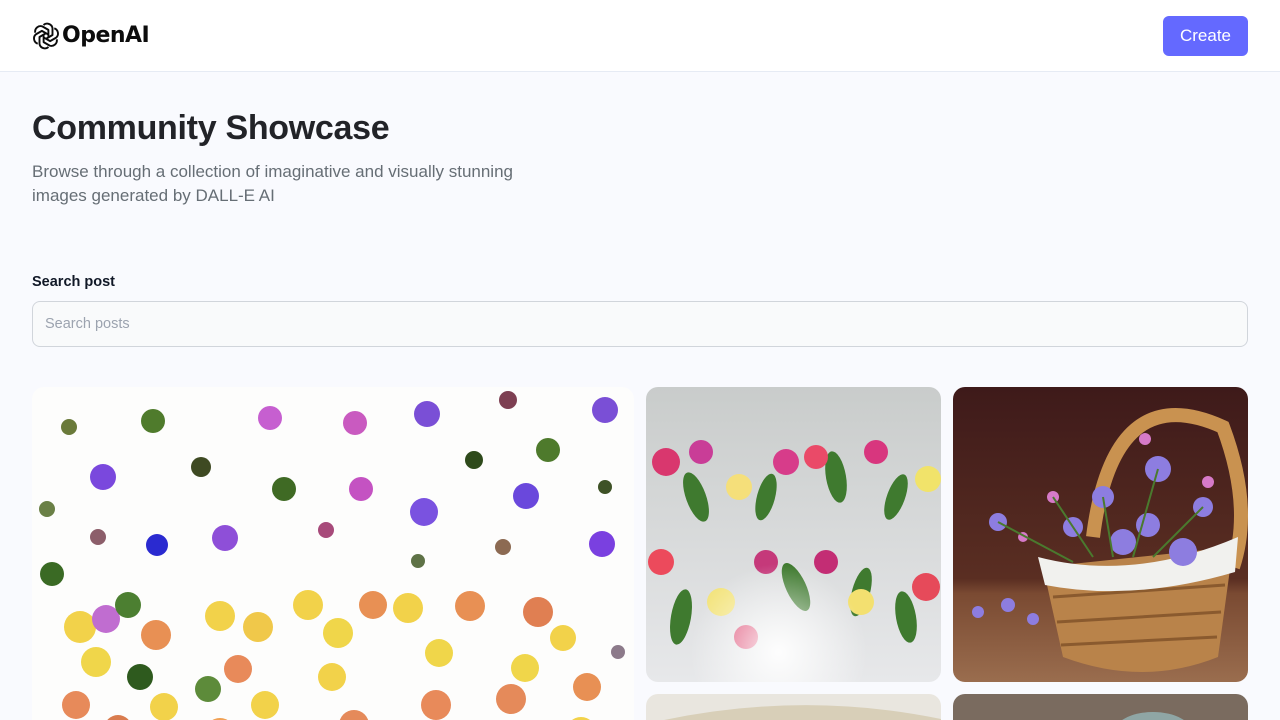  What do you see at coordinates (73, 282) in the screenshot?
I see `search-label: Search post` at bounding box center [73, 282].